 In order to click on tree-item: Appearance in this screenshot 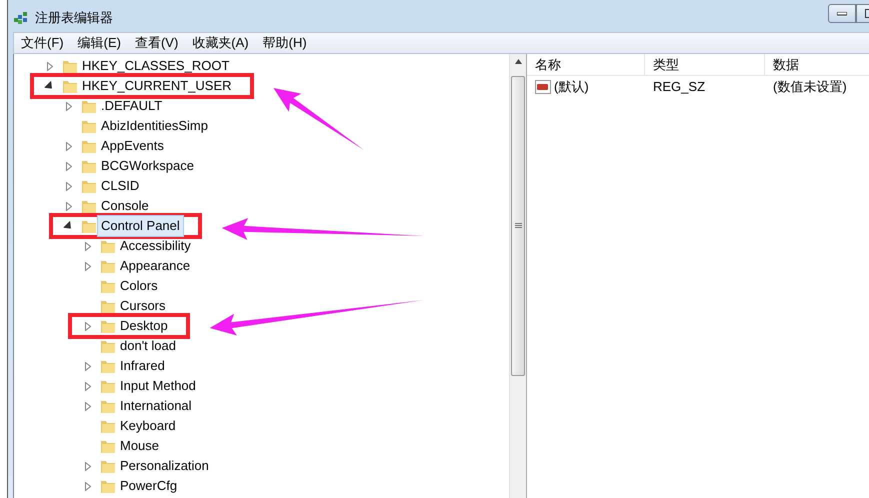, I will do `click(155, 266)`.